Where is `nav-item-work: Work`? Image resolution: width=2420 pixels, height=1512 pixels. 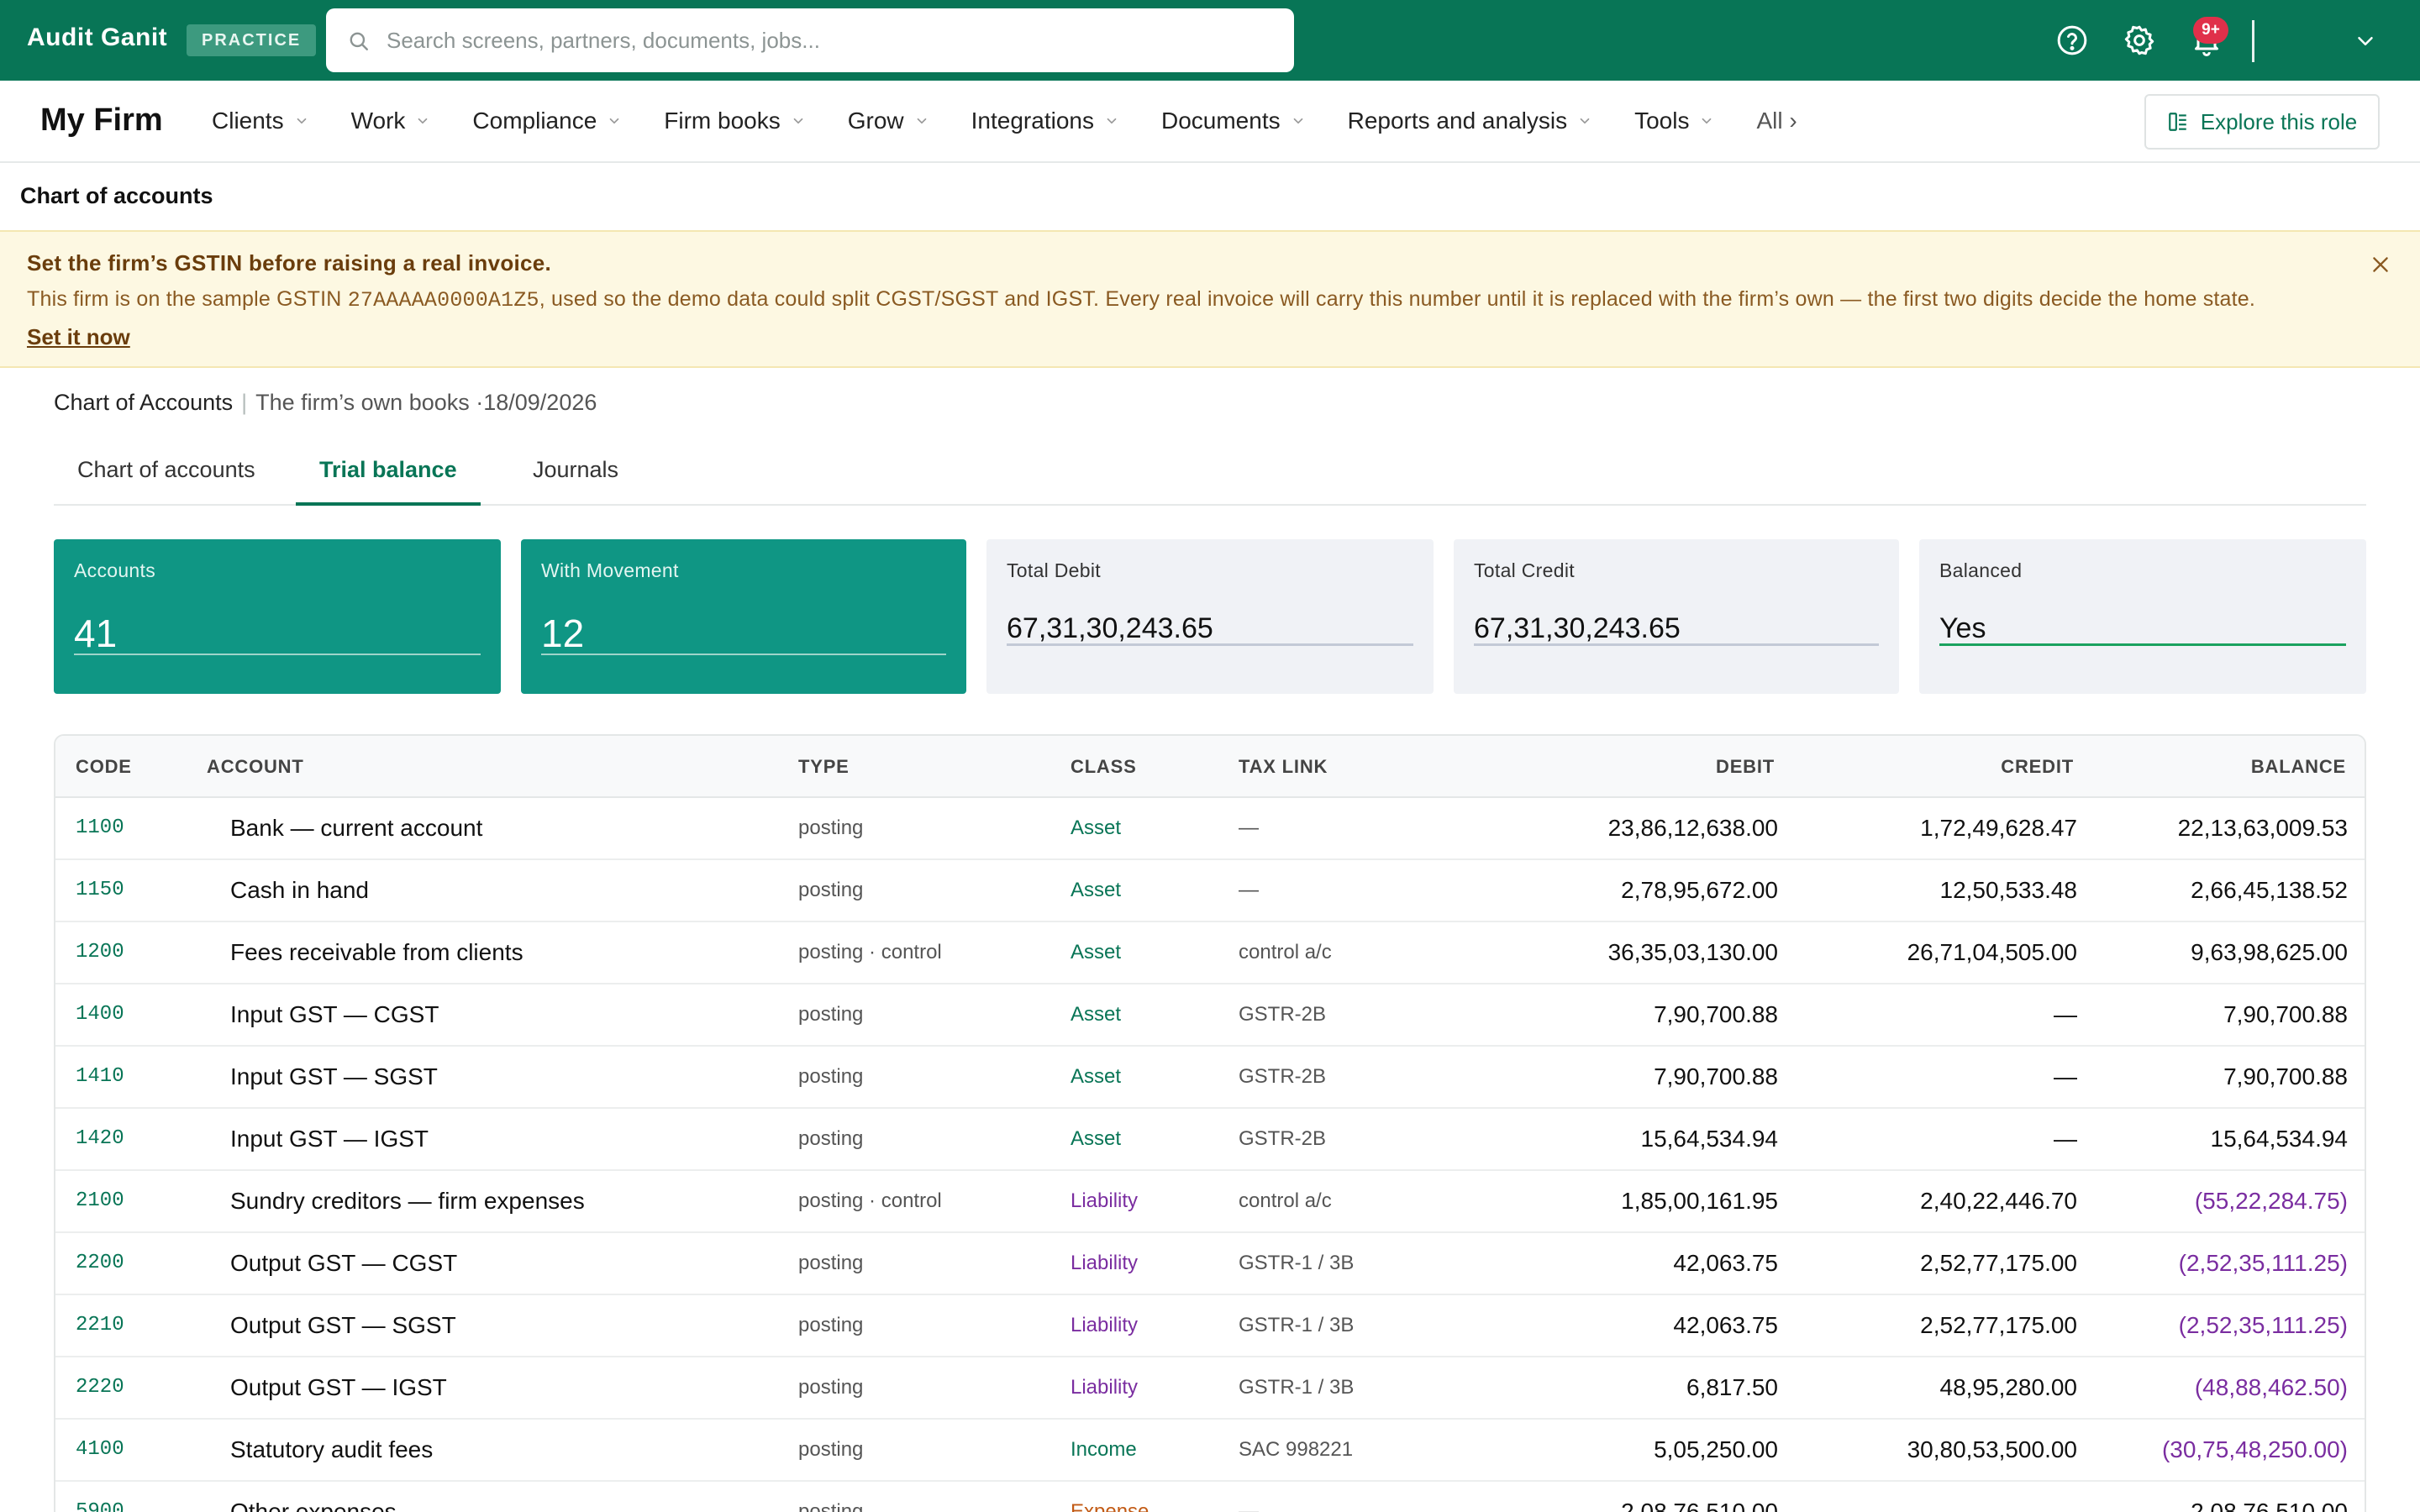
nav-item-work: Work is located at coordinates (391, 121).